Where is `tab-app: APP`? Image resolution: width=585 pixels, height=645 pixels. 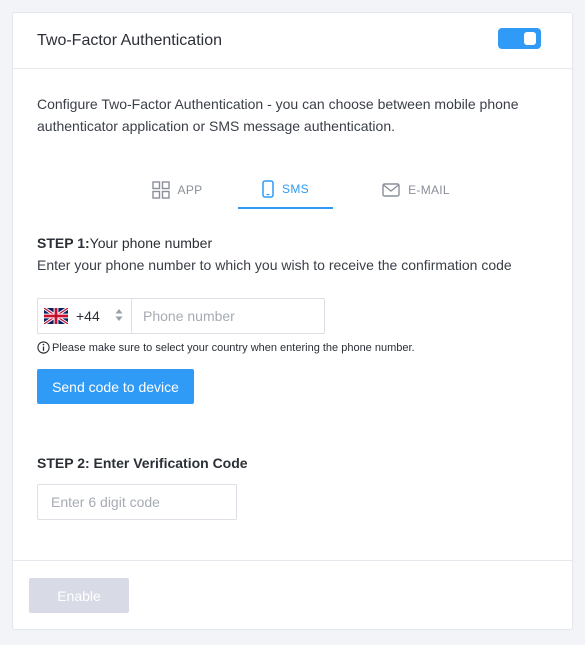 tab-app: APP is located at coordinates (177, 190).